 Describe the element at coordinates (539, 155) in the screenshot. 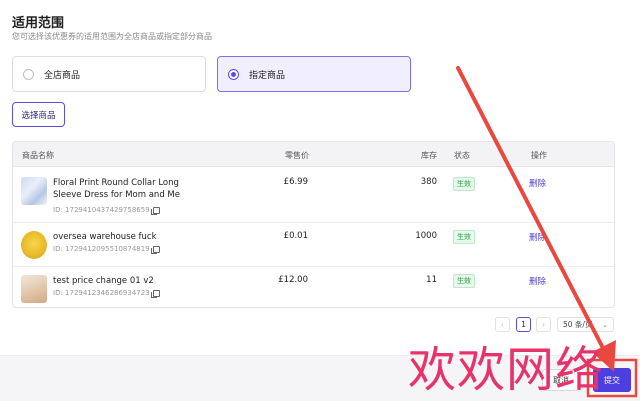

I see `header-action: 操作` at that location.